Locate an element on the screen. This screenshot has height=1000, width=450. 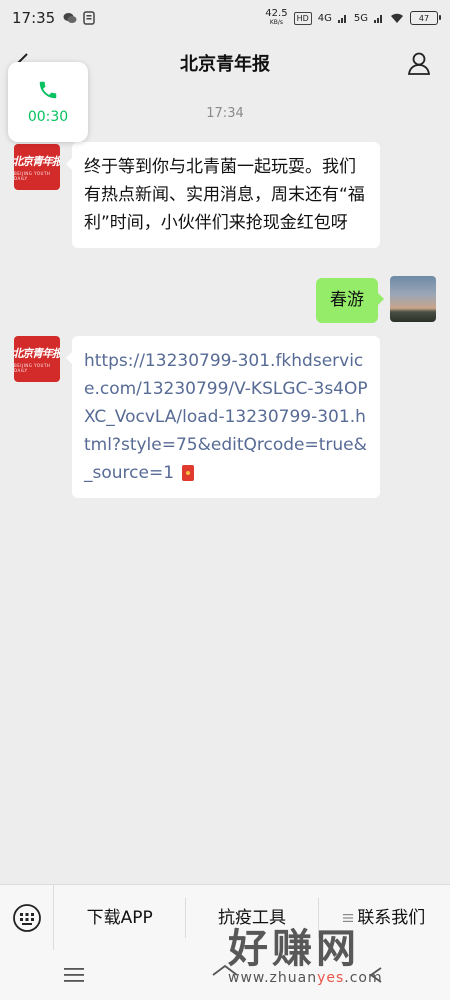
status-bar: 17:35 42.5 KB/s HD 4G 5G 47 is located at coordinates (225, 18).